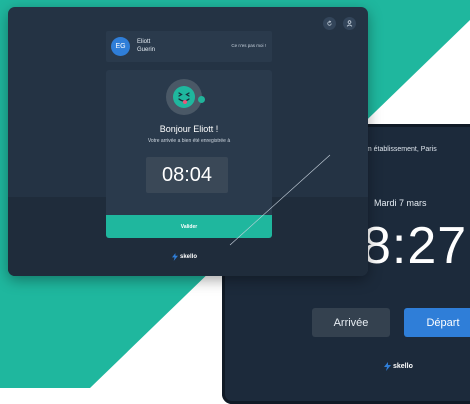 This screenshot has width=470, height=404. Describe the element at coordinates (280, 200) in the screenshot. I see `connector-line` at that location.